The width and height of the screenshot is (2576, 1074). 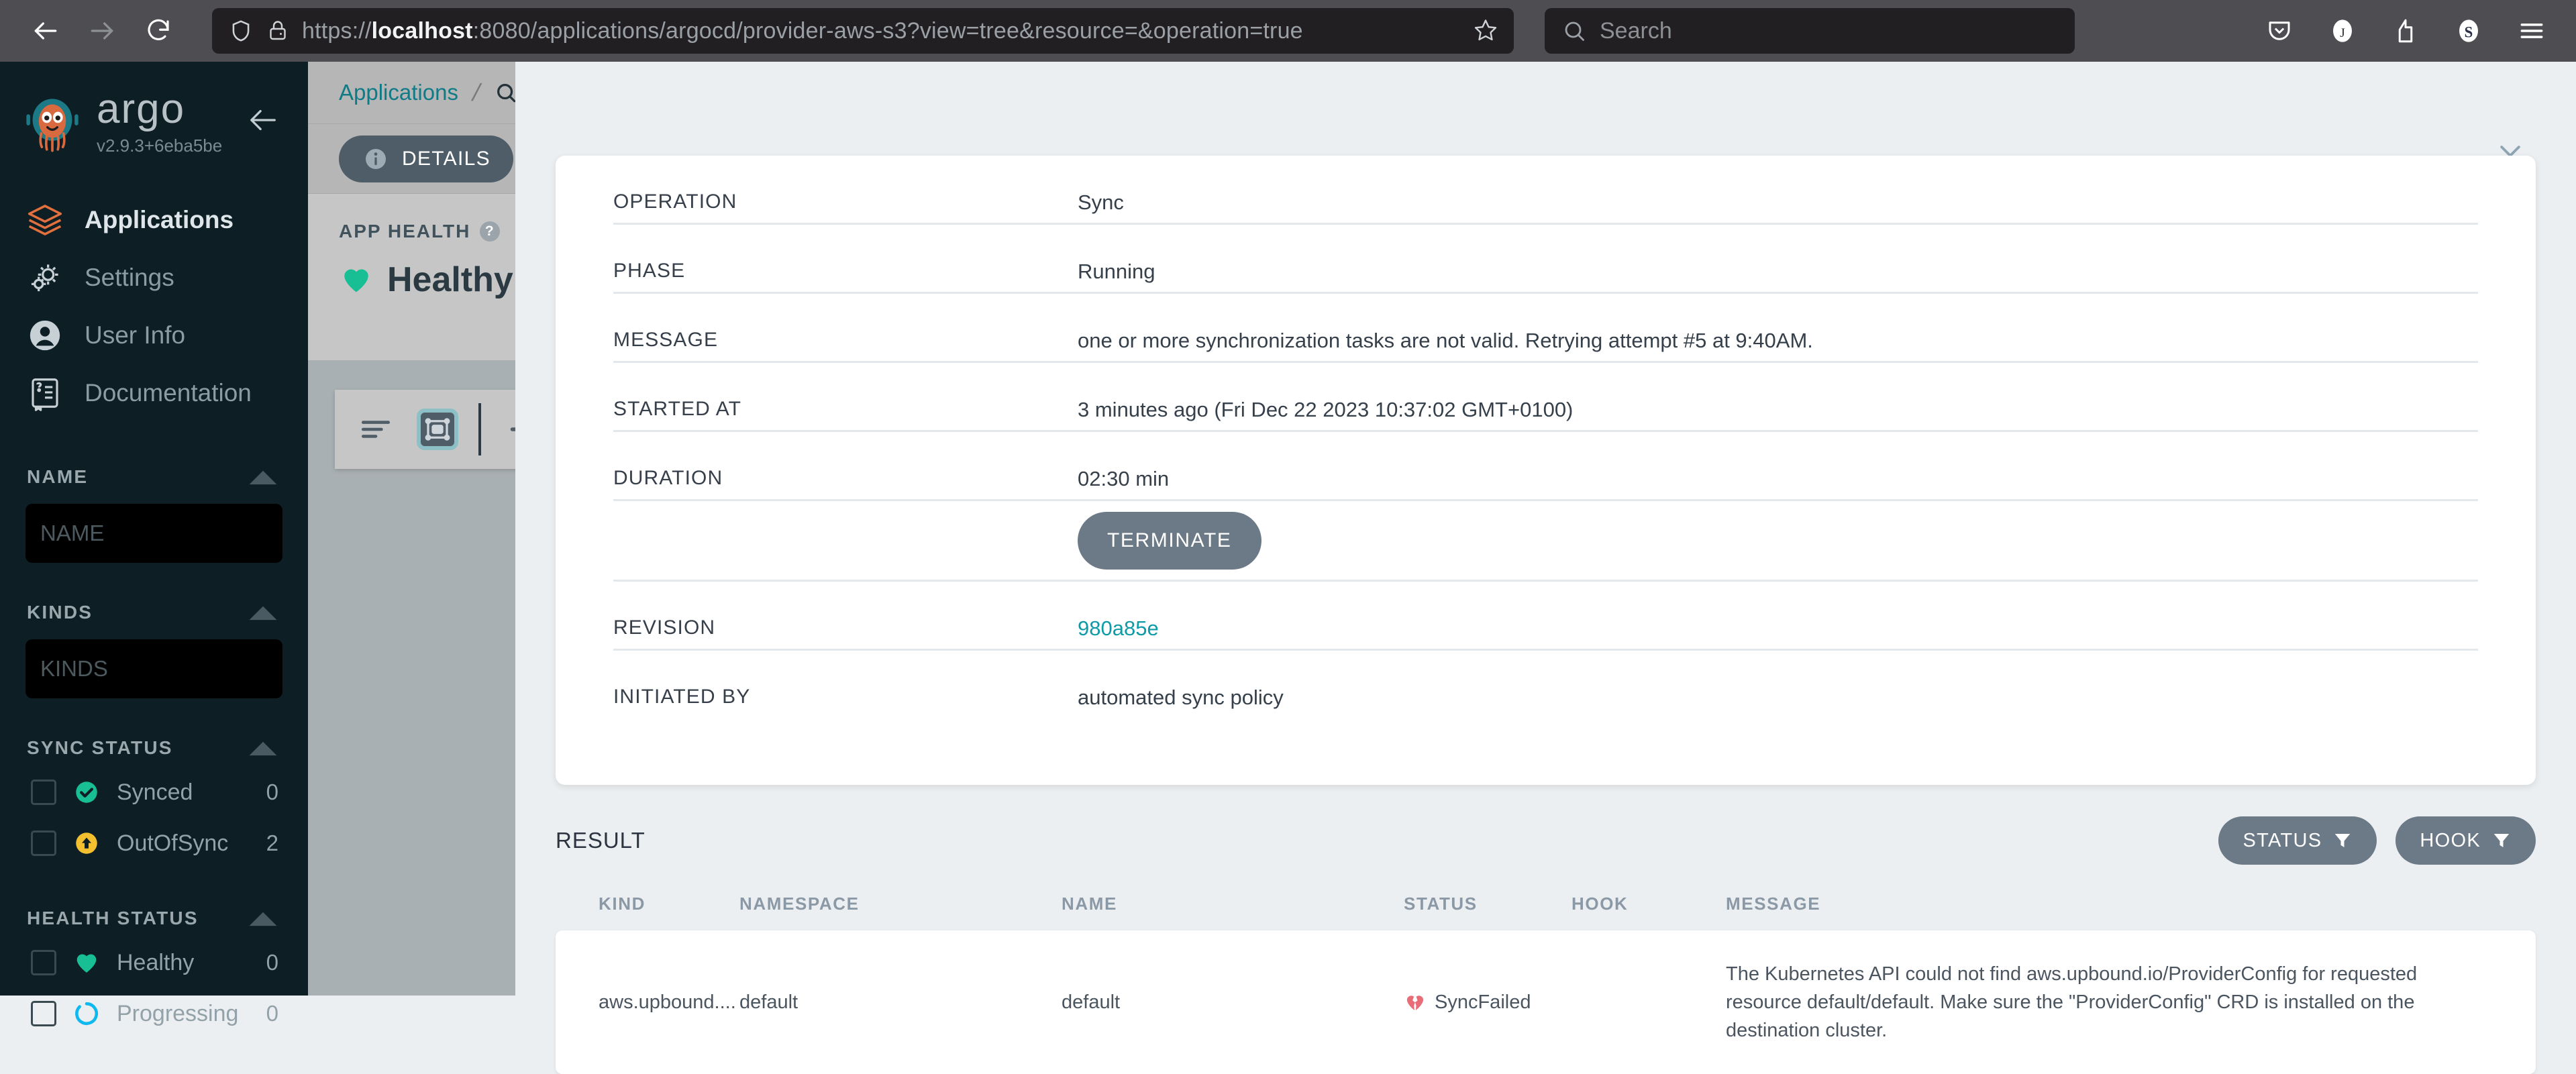 I want to click on tree-view-icon, so click(x=437, y=429).